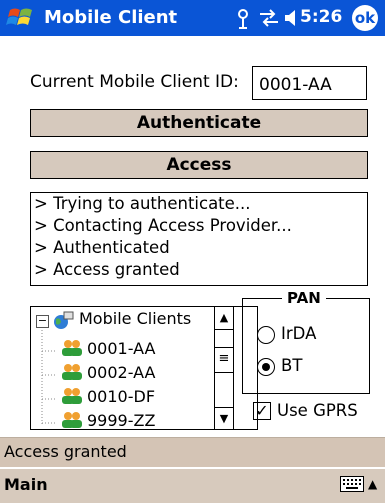 The width and height of the screenshot is (385, 503). Describe the element at coordinates (269, 18) in the screenshot. I see `connectivity-icon` at that location.